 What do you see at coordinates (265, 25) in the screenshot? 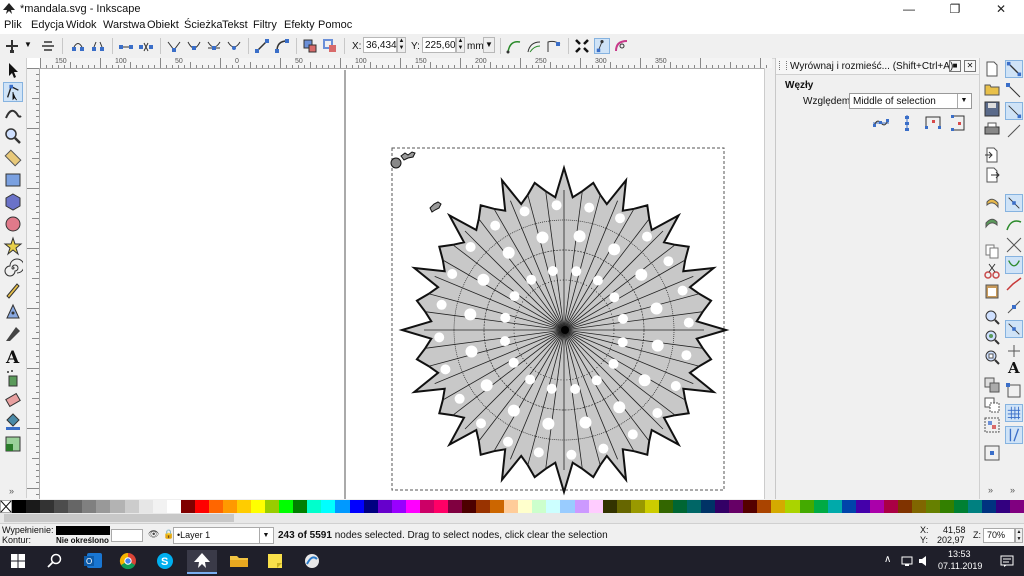
I see `menu-filtry: Filtry` at bounding box center [265, 25].